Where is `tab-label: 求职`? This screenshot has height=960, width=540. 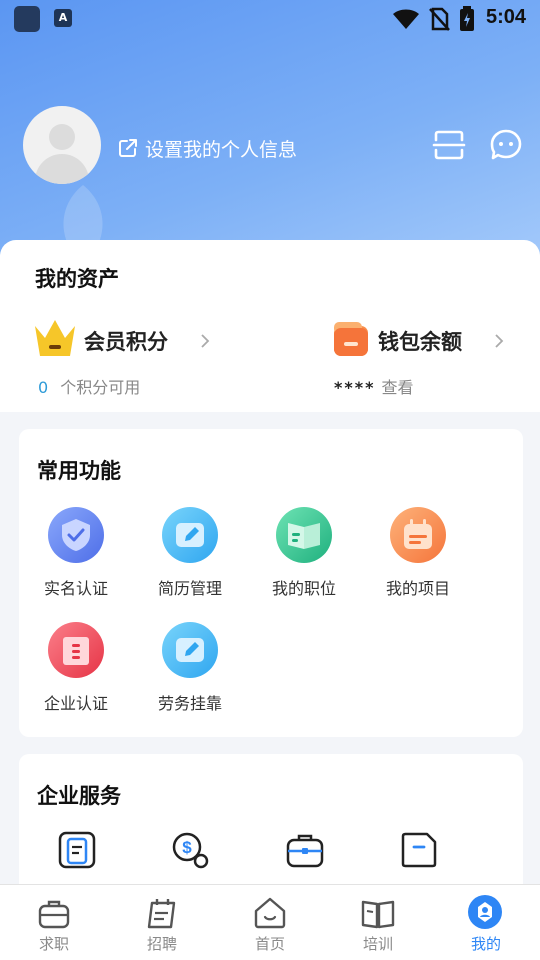
tab-label: 求职 is located at coordinates (53, 944).